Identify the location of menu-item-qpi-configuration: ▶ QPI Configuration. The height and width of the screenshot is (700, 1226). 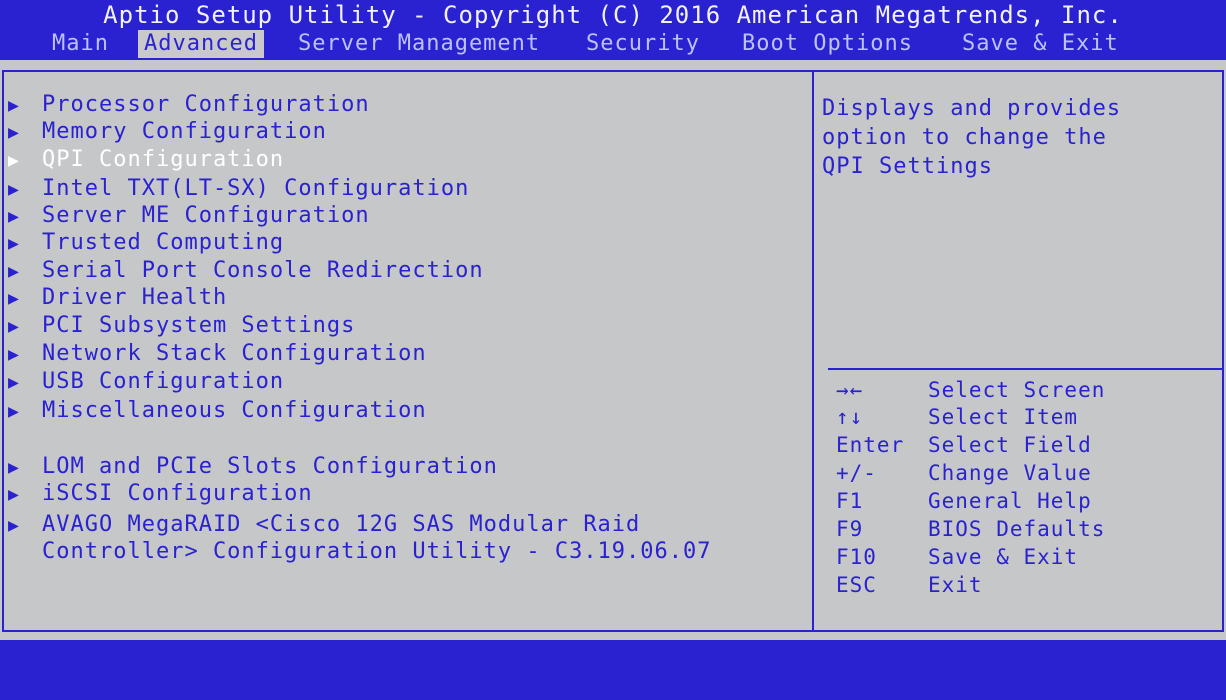
(146, 160).